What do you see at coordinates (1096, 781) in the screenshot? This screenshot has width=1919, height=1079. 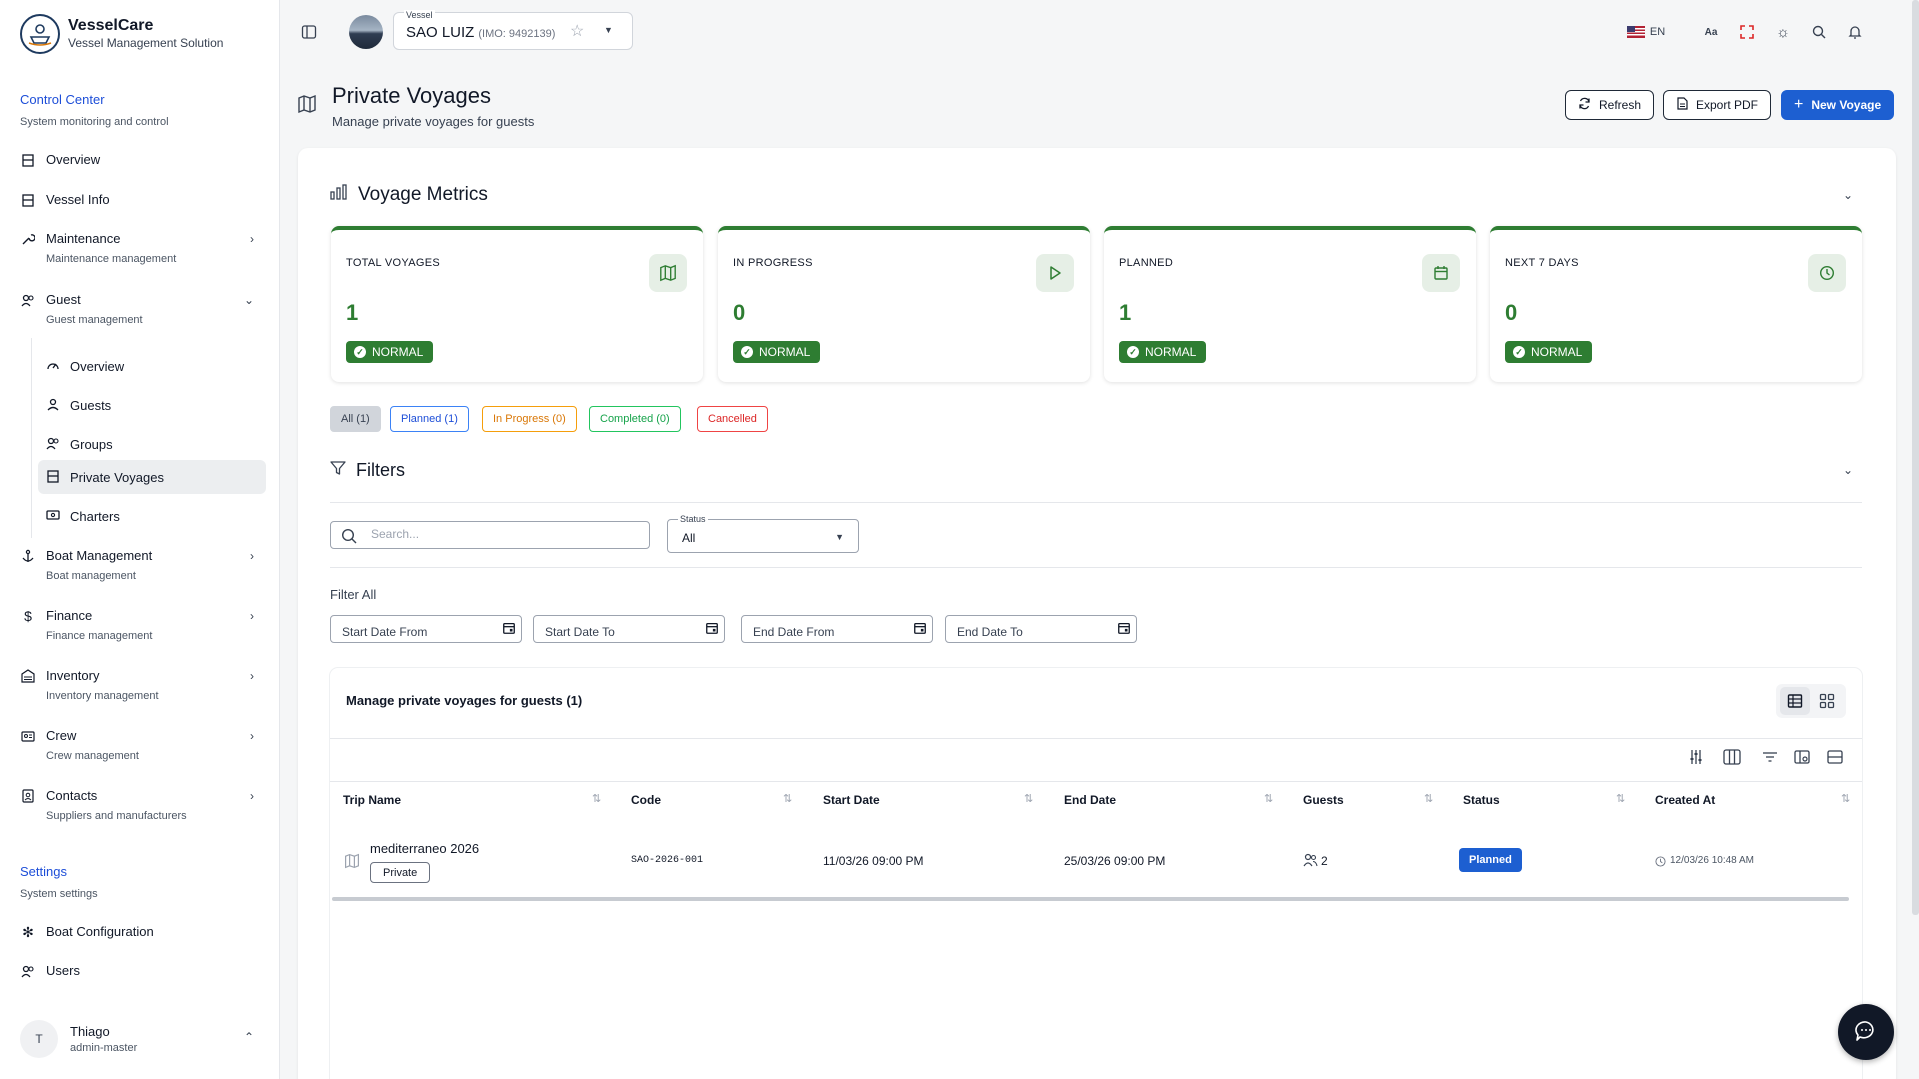 I see `divider` at bounding box center [1096, 781].